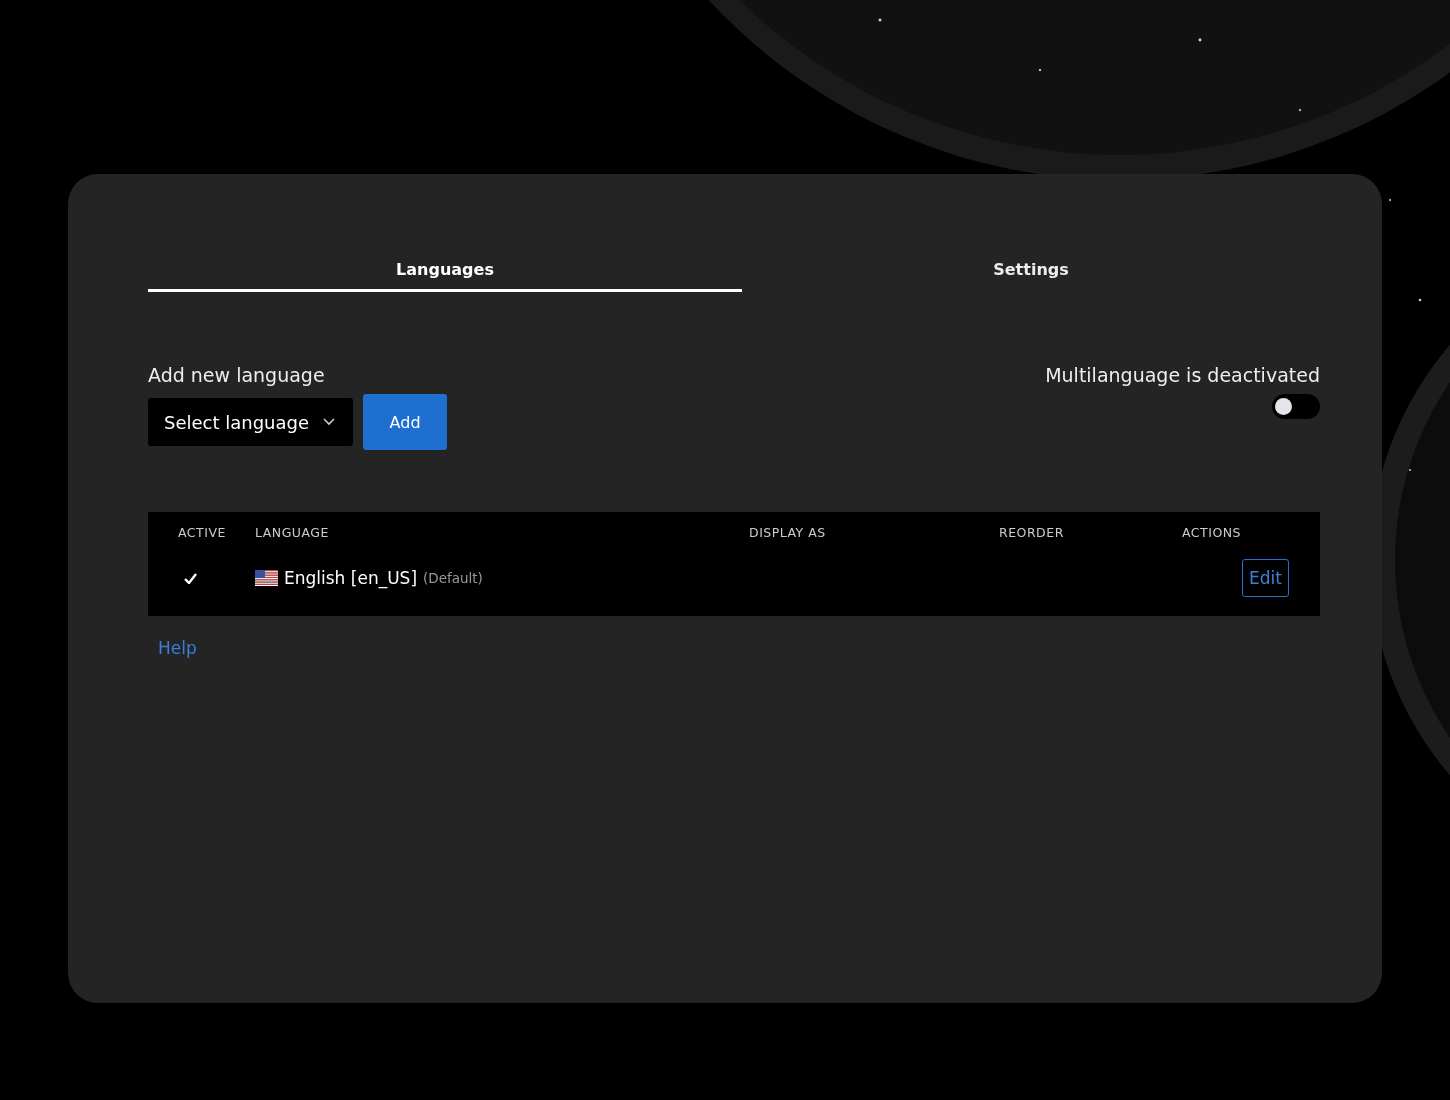  Describe the element at coordinates (1031, 272) in the screenshot. I see `tab: Settings` at that location.